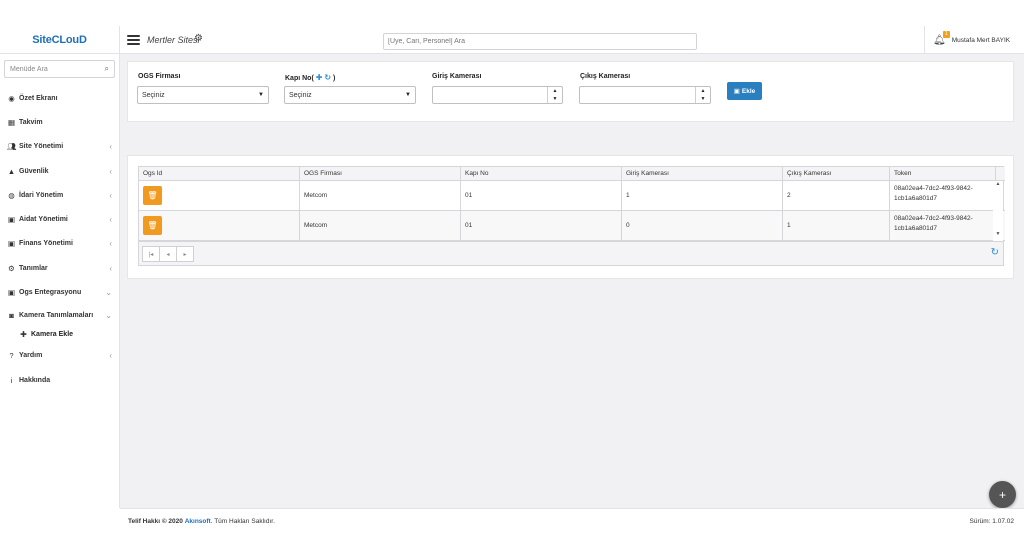 Image resolution: width=1024 pixels, height=557 pixels. What do you see at coordinates (107, 69) in the screenshot?
I see `search-icon: ⌕` at bounding box center [107, 69].